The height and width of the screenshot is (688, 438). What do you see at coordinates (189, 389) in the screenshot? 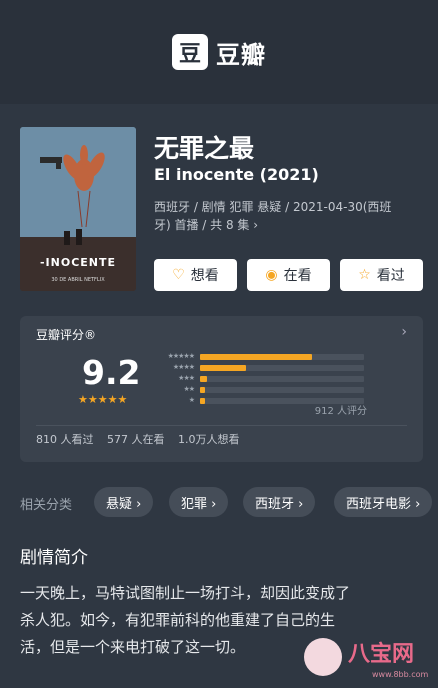
I see `bar-label-2: ★★` at bounding box center [189, 389].